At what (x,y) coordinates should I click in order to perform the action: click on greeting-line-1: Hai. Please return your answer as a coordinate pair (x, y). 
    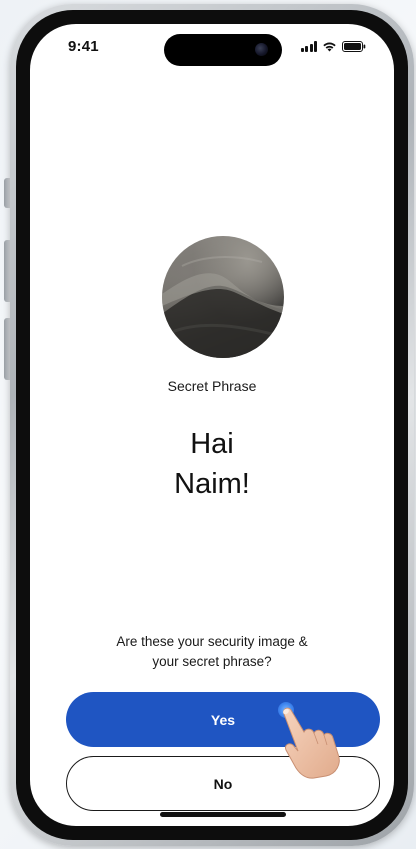
    Looking at the image, I should click on (212, 444).